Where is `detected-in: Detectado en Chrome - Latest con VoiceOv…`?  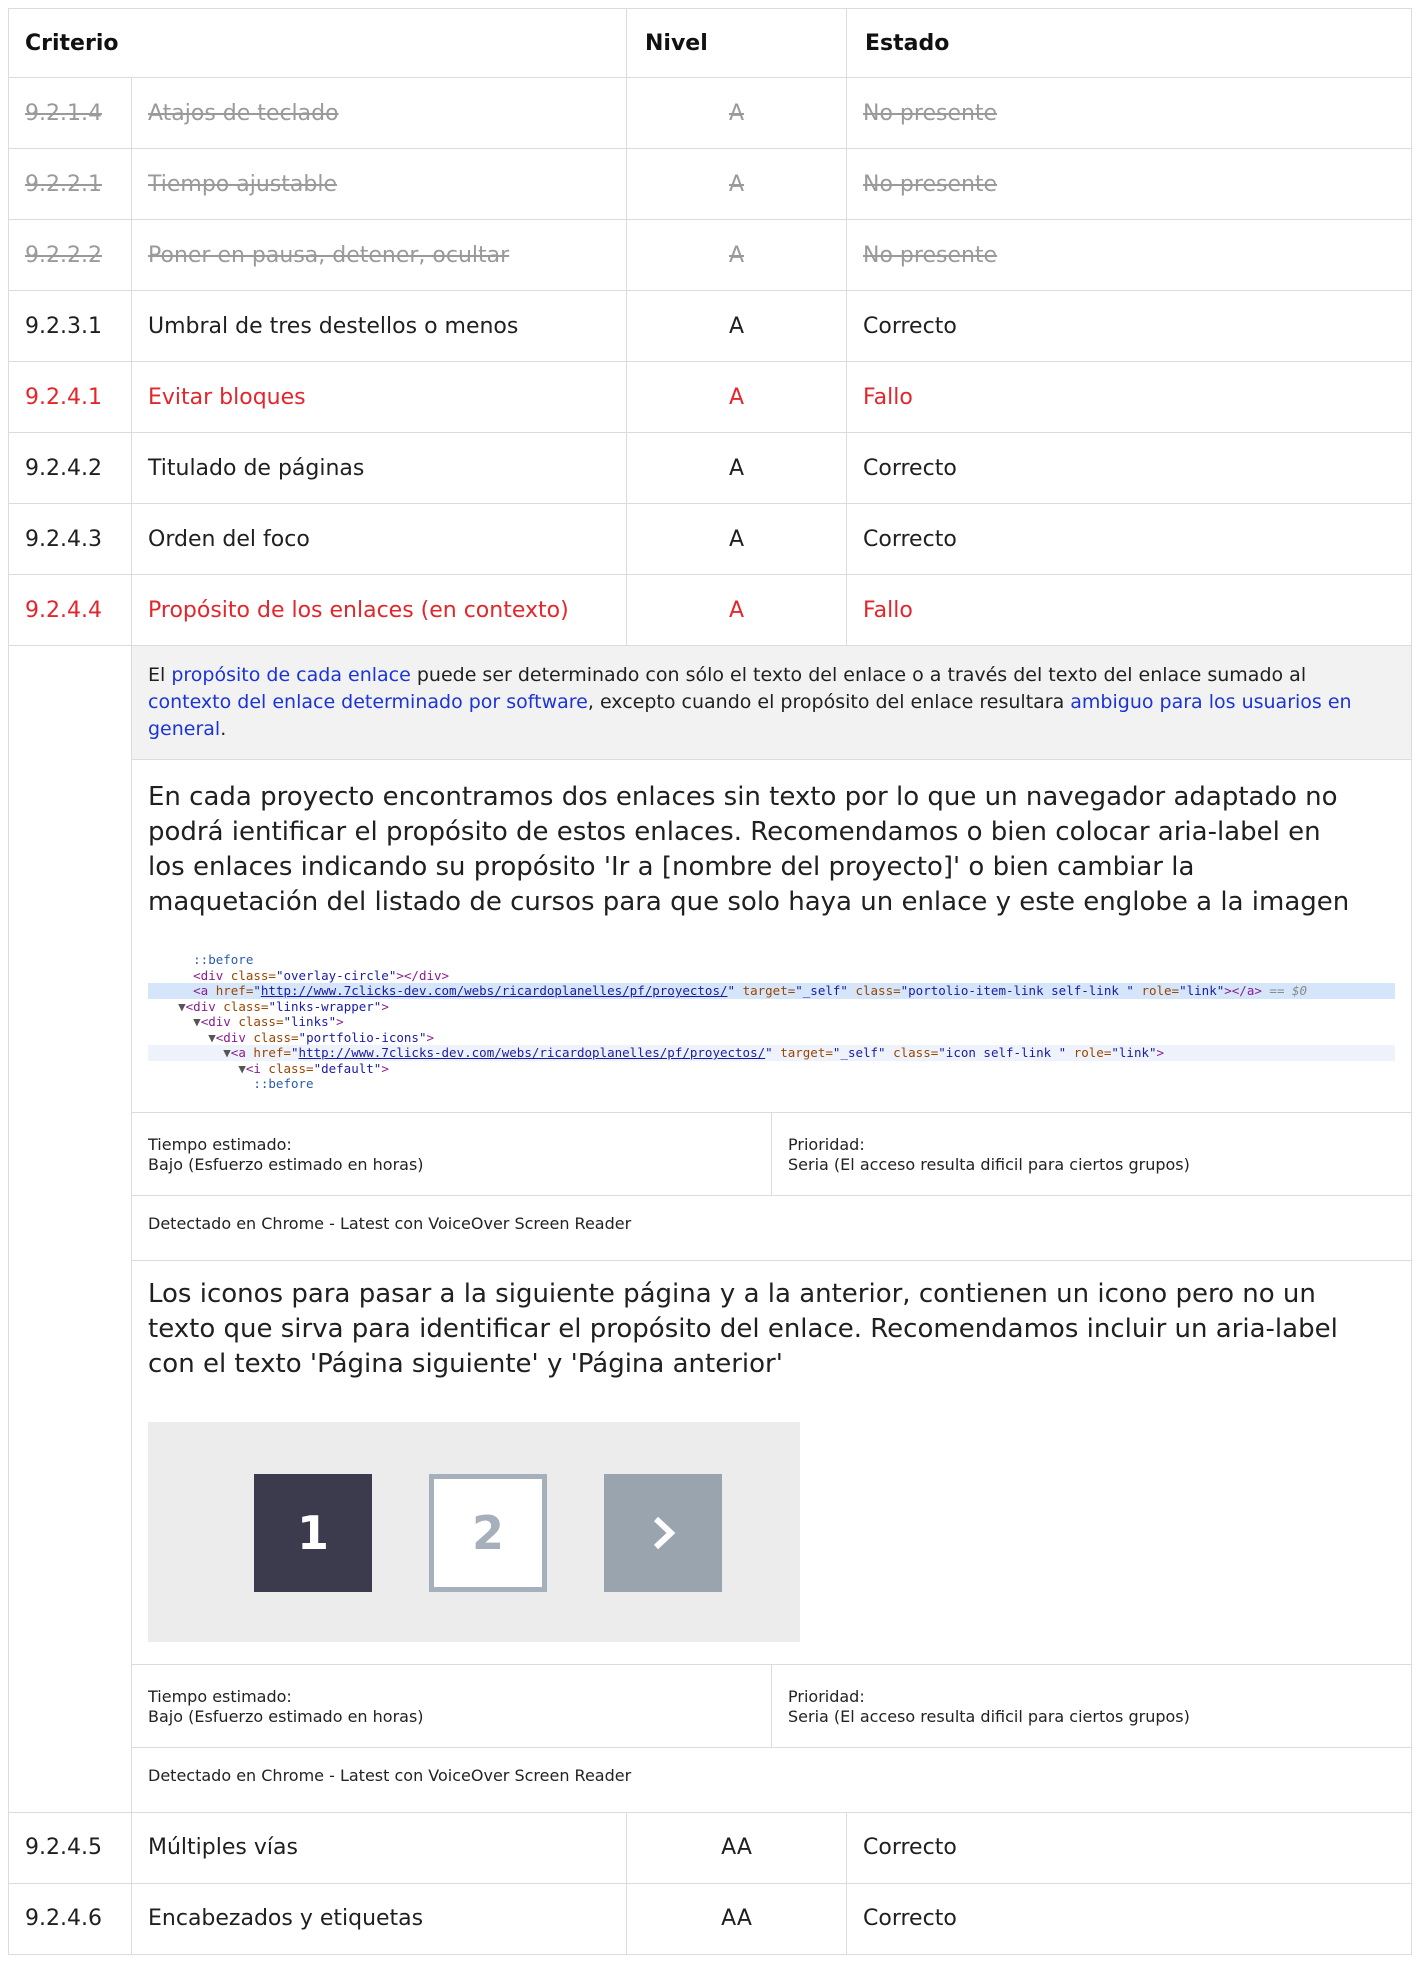 detected-in: Detectado en Chrome - Latest con VoiceOv… is located at coordinates (772, 1227).